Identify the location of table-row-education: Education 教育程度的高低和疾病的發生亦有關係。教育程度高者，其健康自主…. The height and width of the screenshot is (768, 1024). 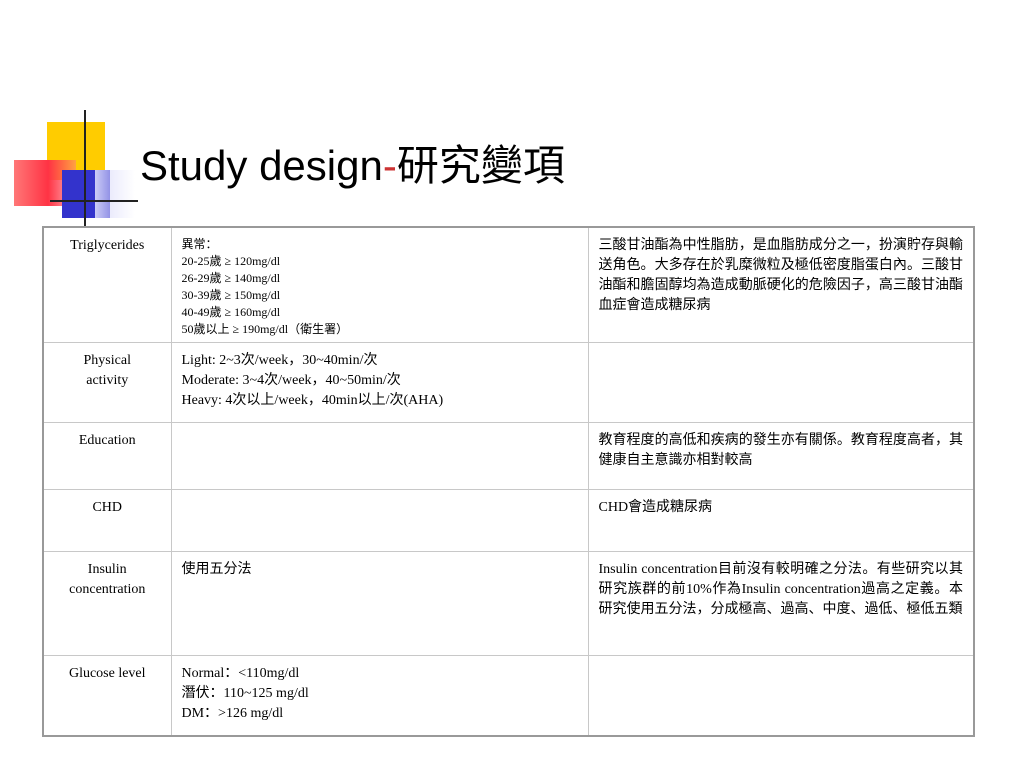
(508, 456).